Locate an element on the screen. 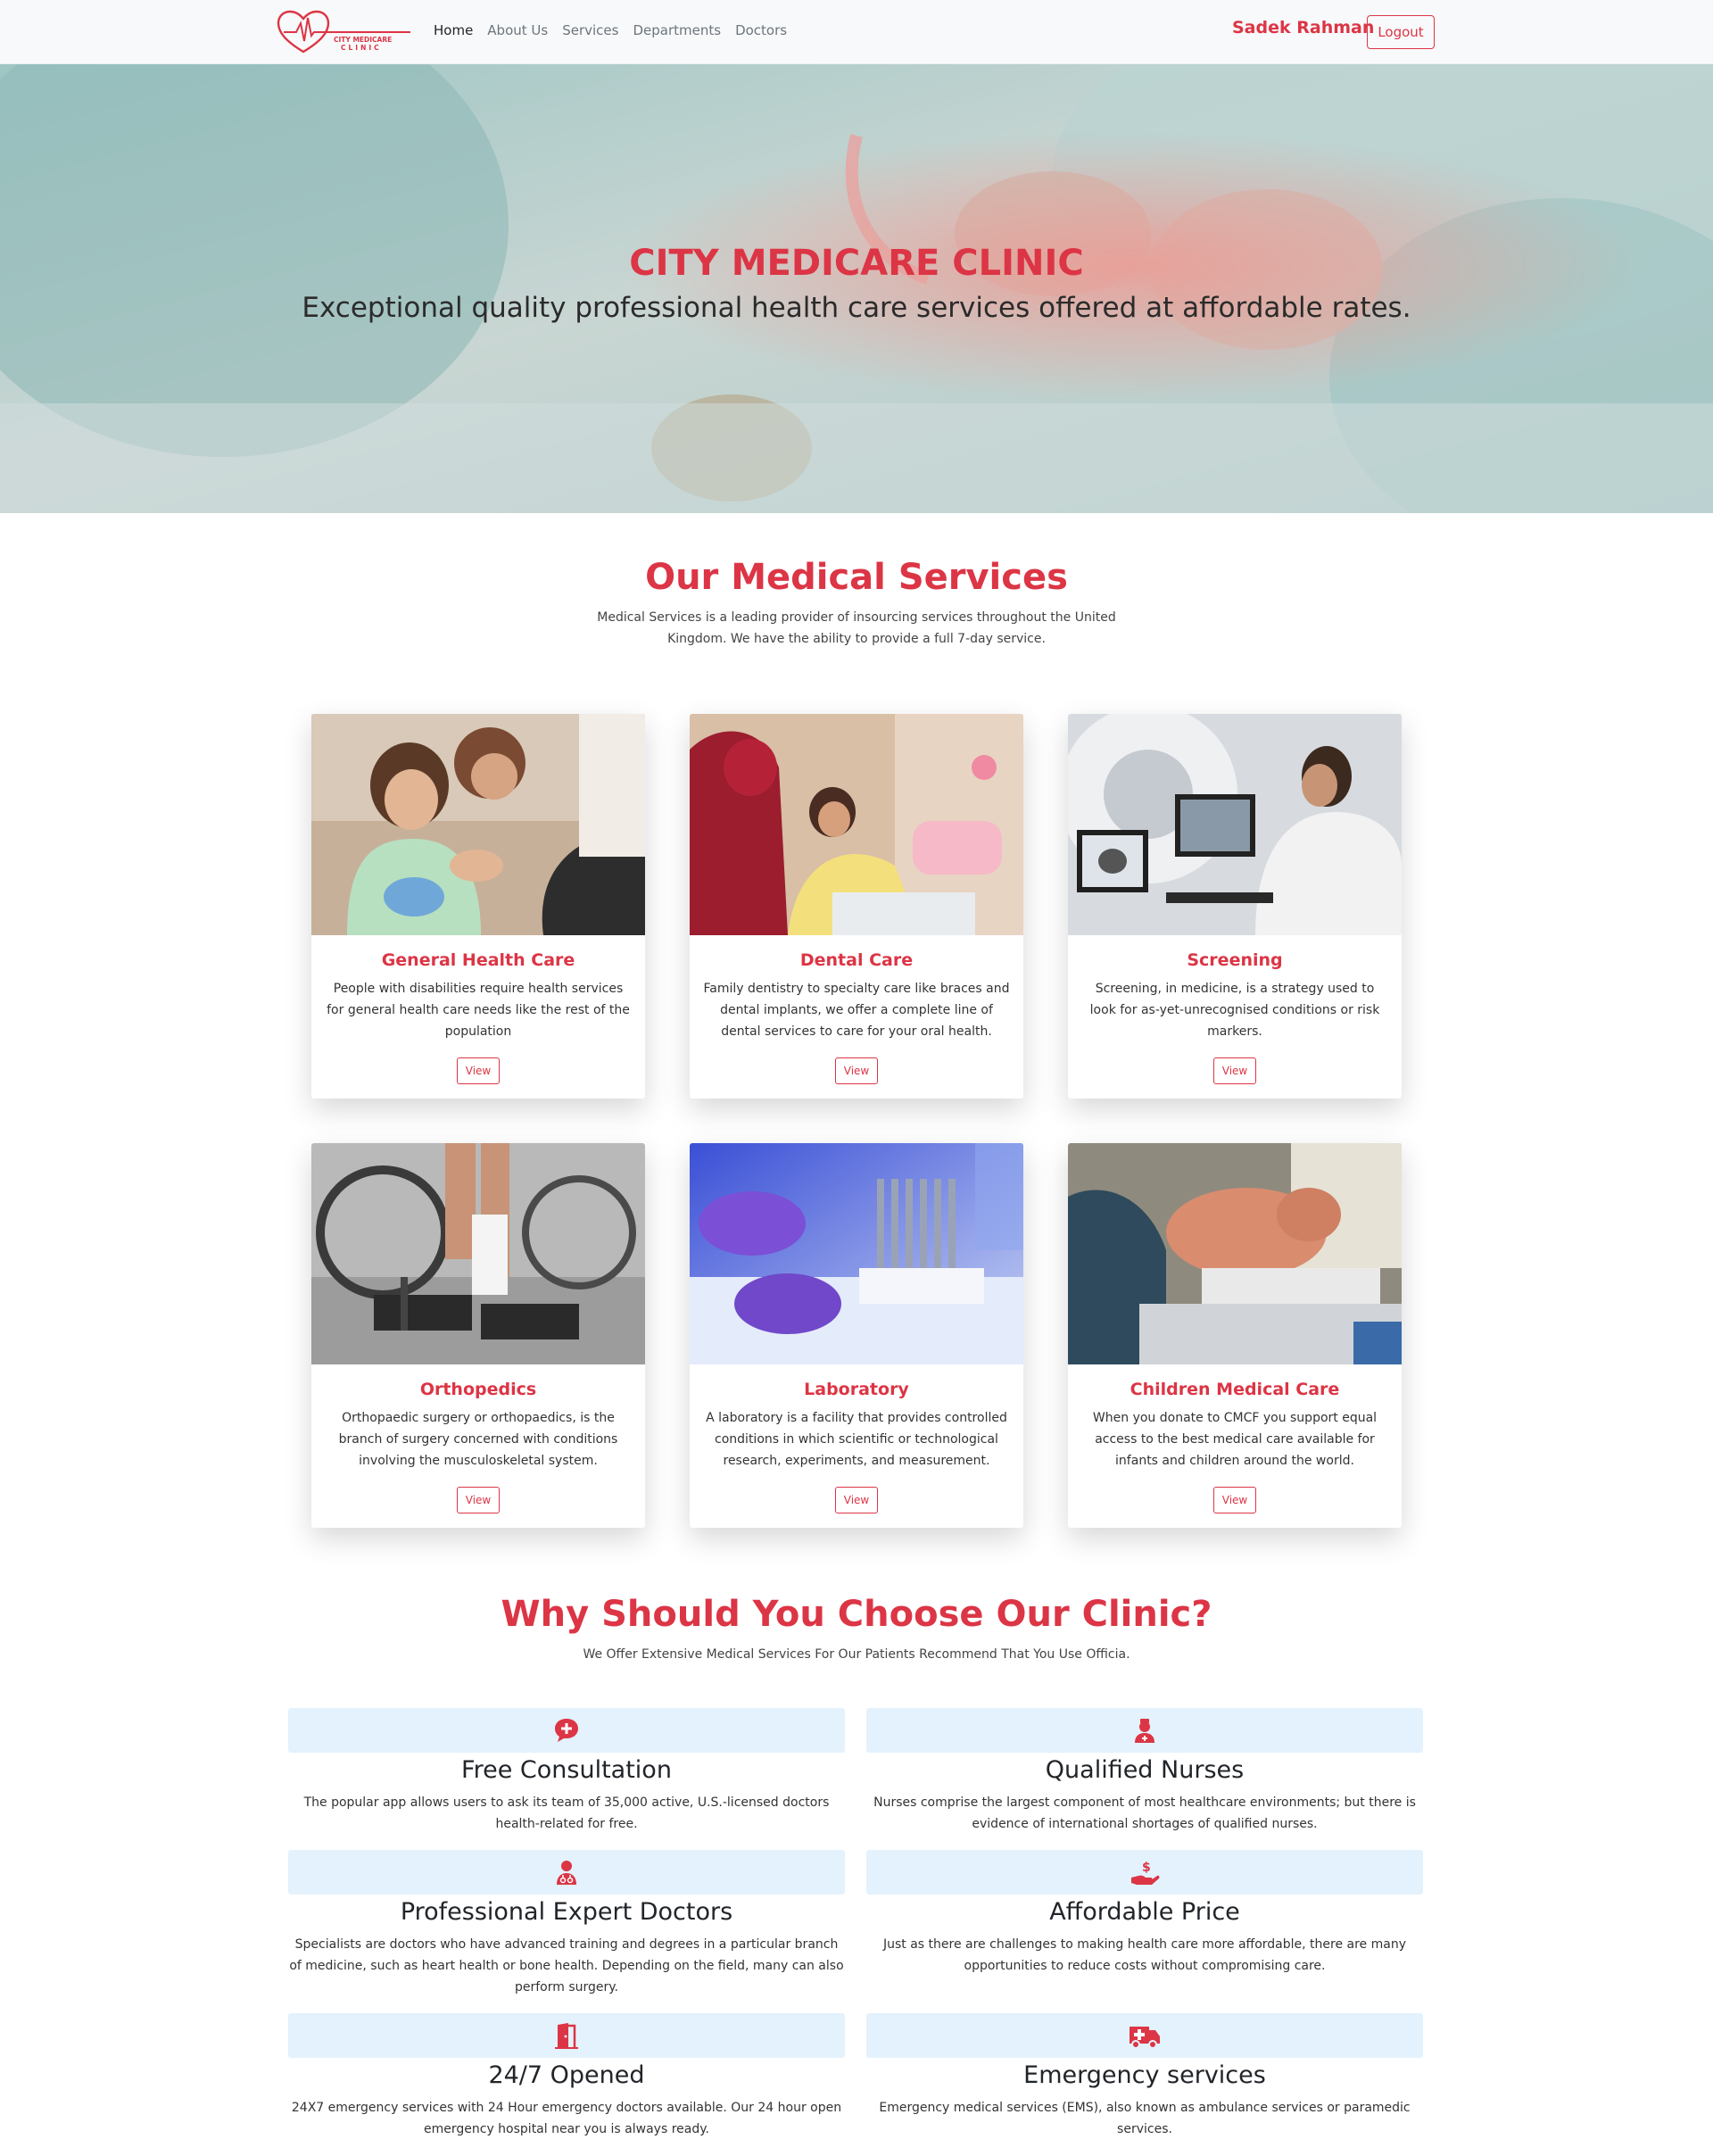 This screenshot has height=2156, width=1713. doctor-icon is located at coordinates (566, 1873).